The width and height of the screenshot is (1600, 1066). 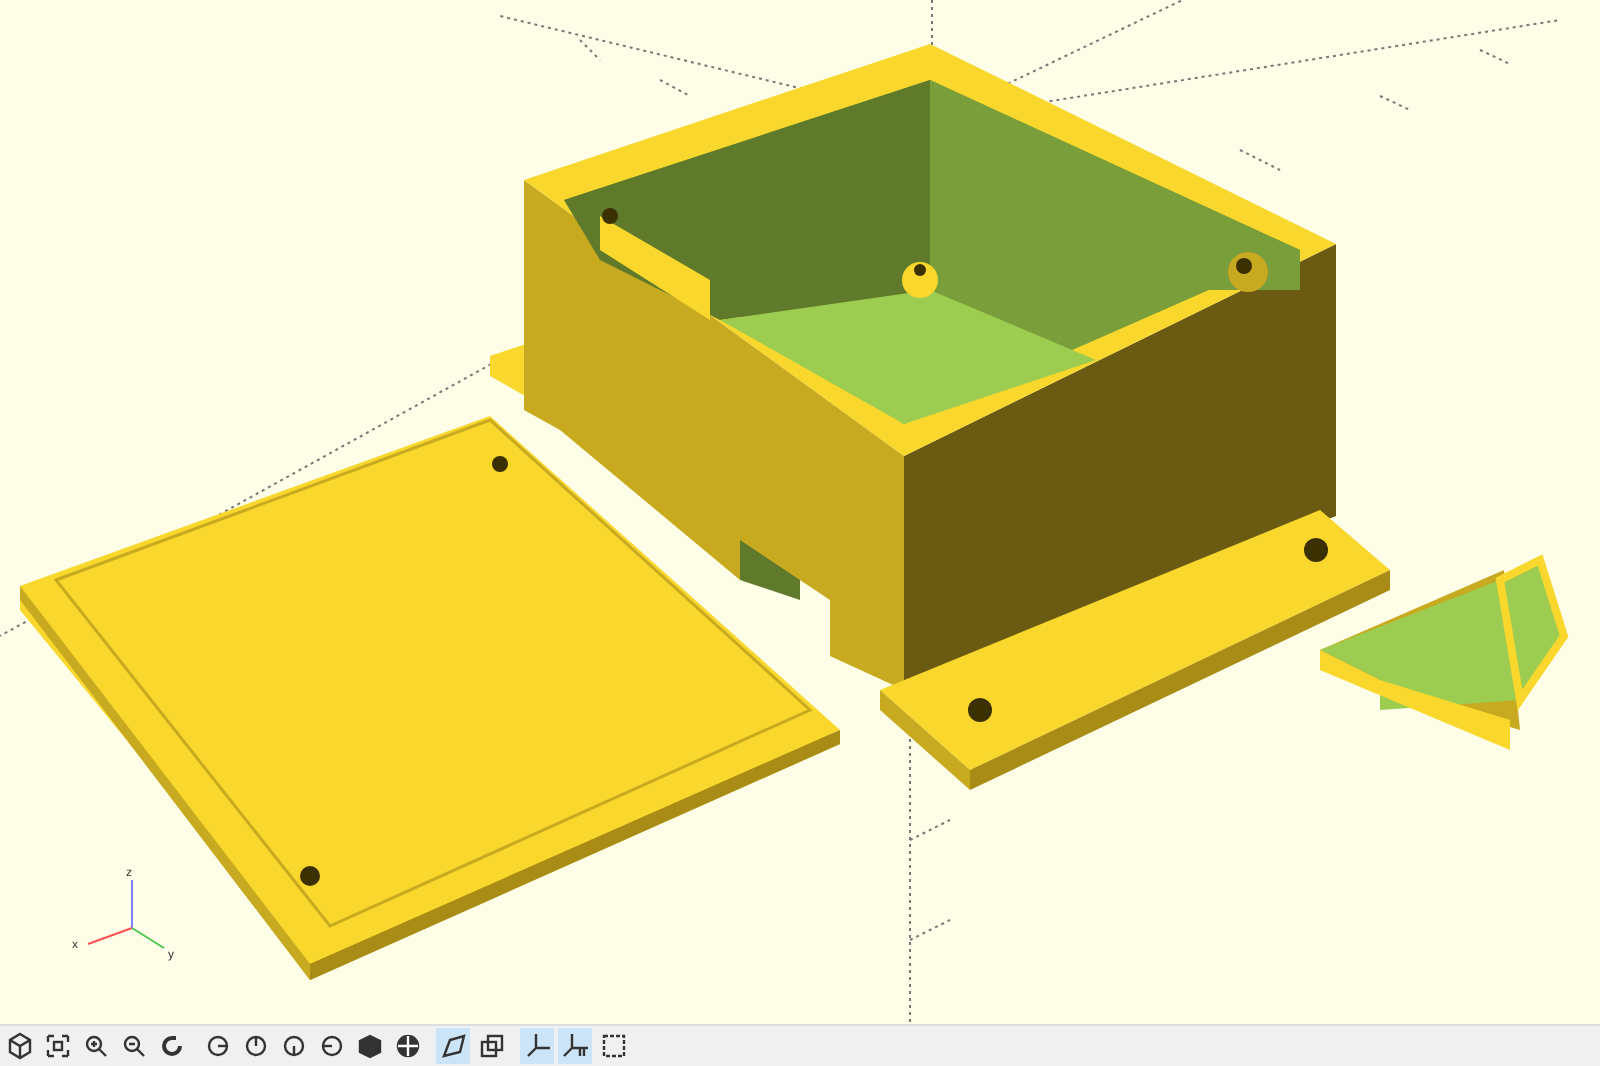 What do you see at coordinates (133, 1046) in the screenshot?
I see `zoom-out-icon` at bounding box center [133, 1046].